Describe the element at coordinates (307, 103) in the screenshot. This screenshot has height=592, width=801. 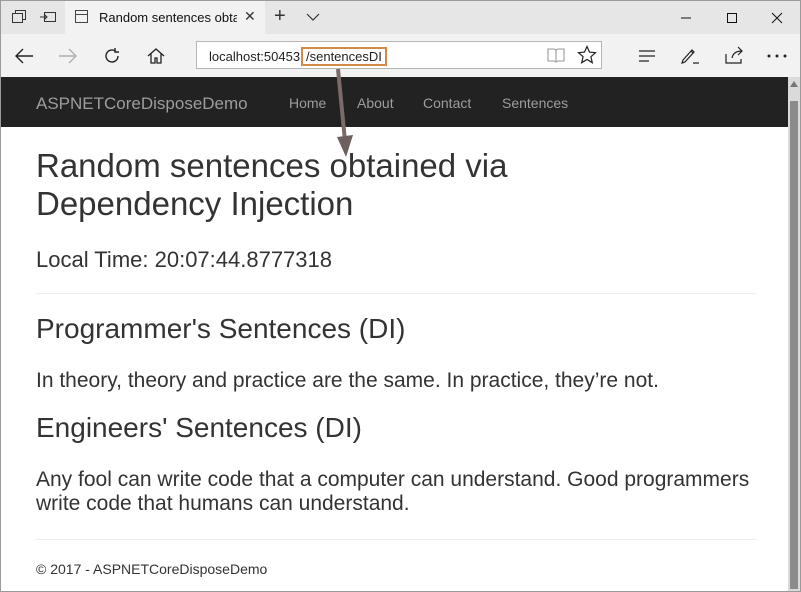
I see `nav-link-home: Home` at that location.